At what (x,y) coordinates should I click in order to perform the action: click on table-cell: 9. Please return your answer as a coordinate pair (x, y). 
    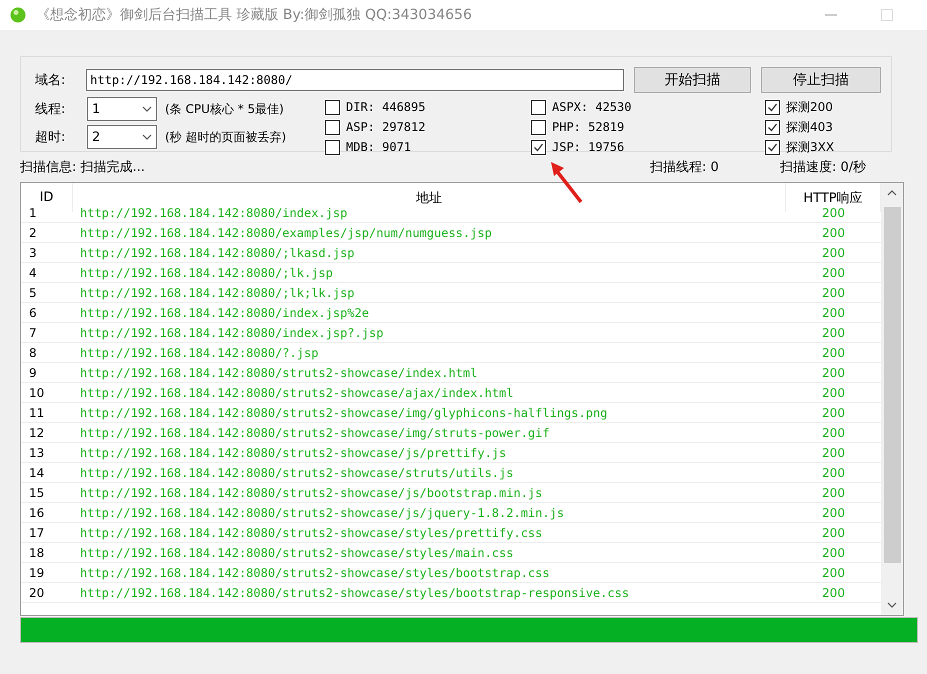
    Looking at the image, I should click on (47, 373).